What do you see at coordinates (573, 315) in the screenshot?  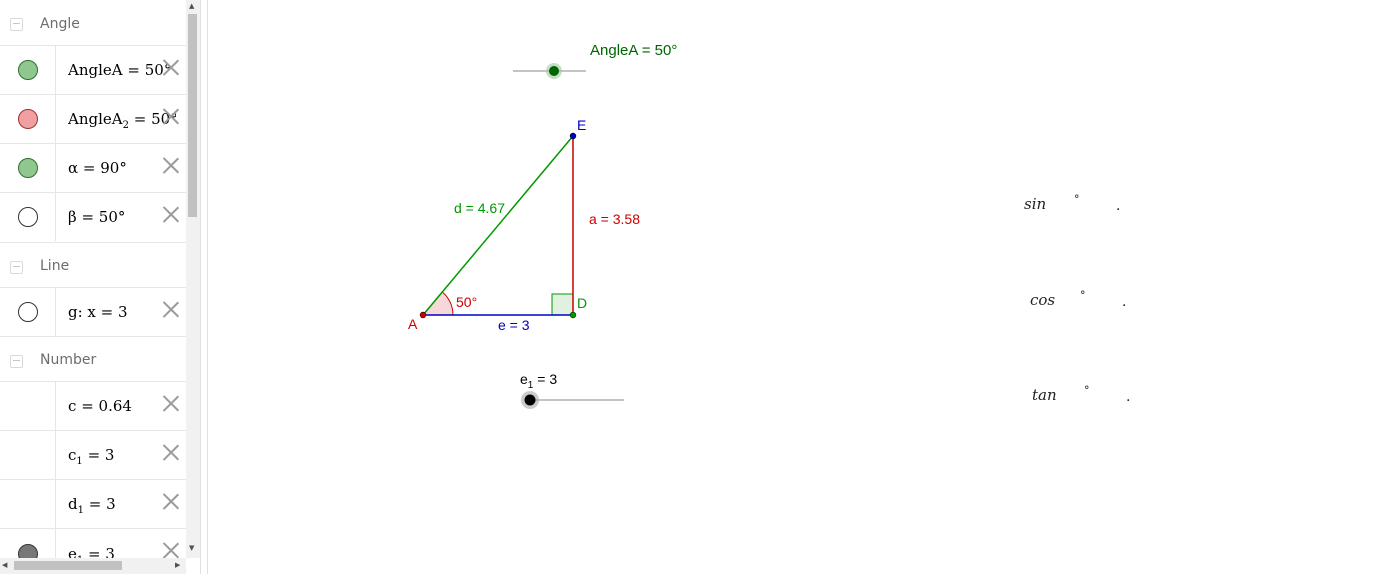 I see `point-d` at bounding box center [573, 315].